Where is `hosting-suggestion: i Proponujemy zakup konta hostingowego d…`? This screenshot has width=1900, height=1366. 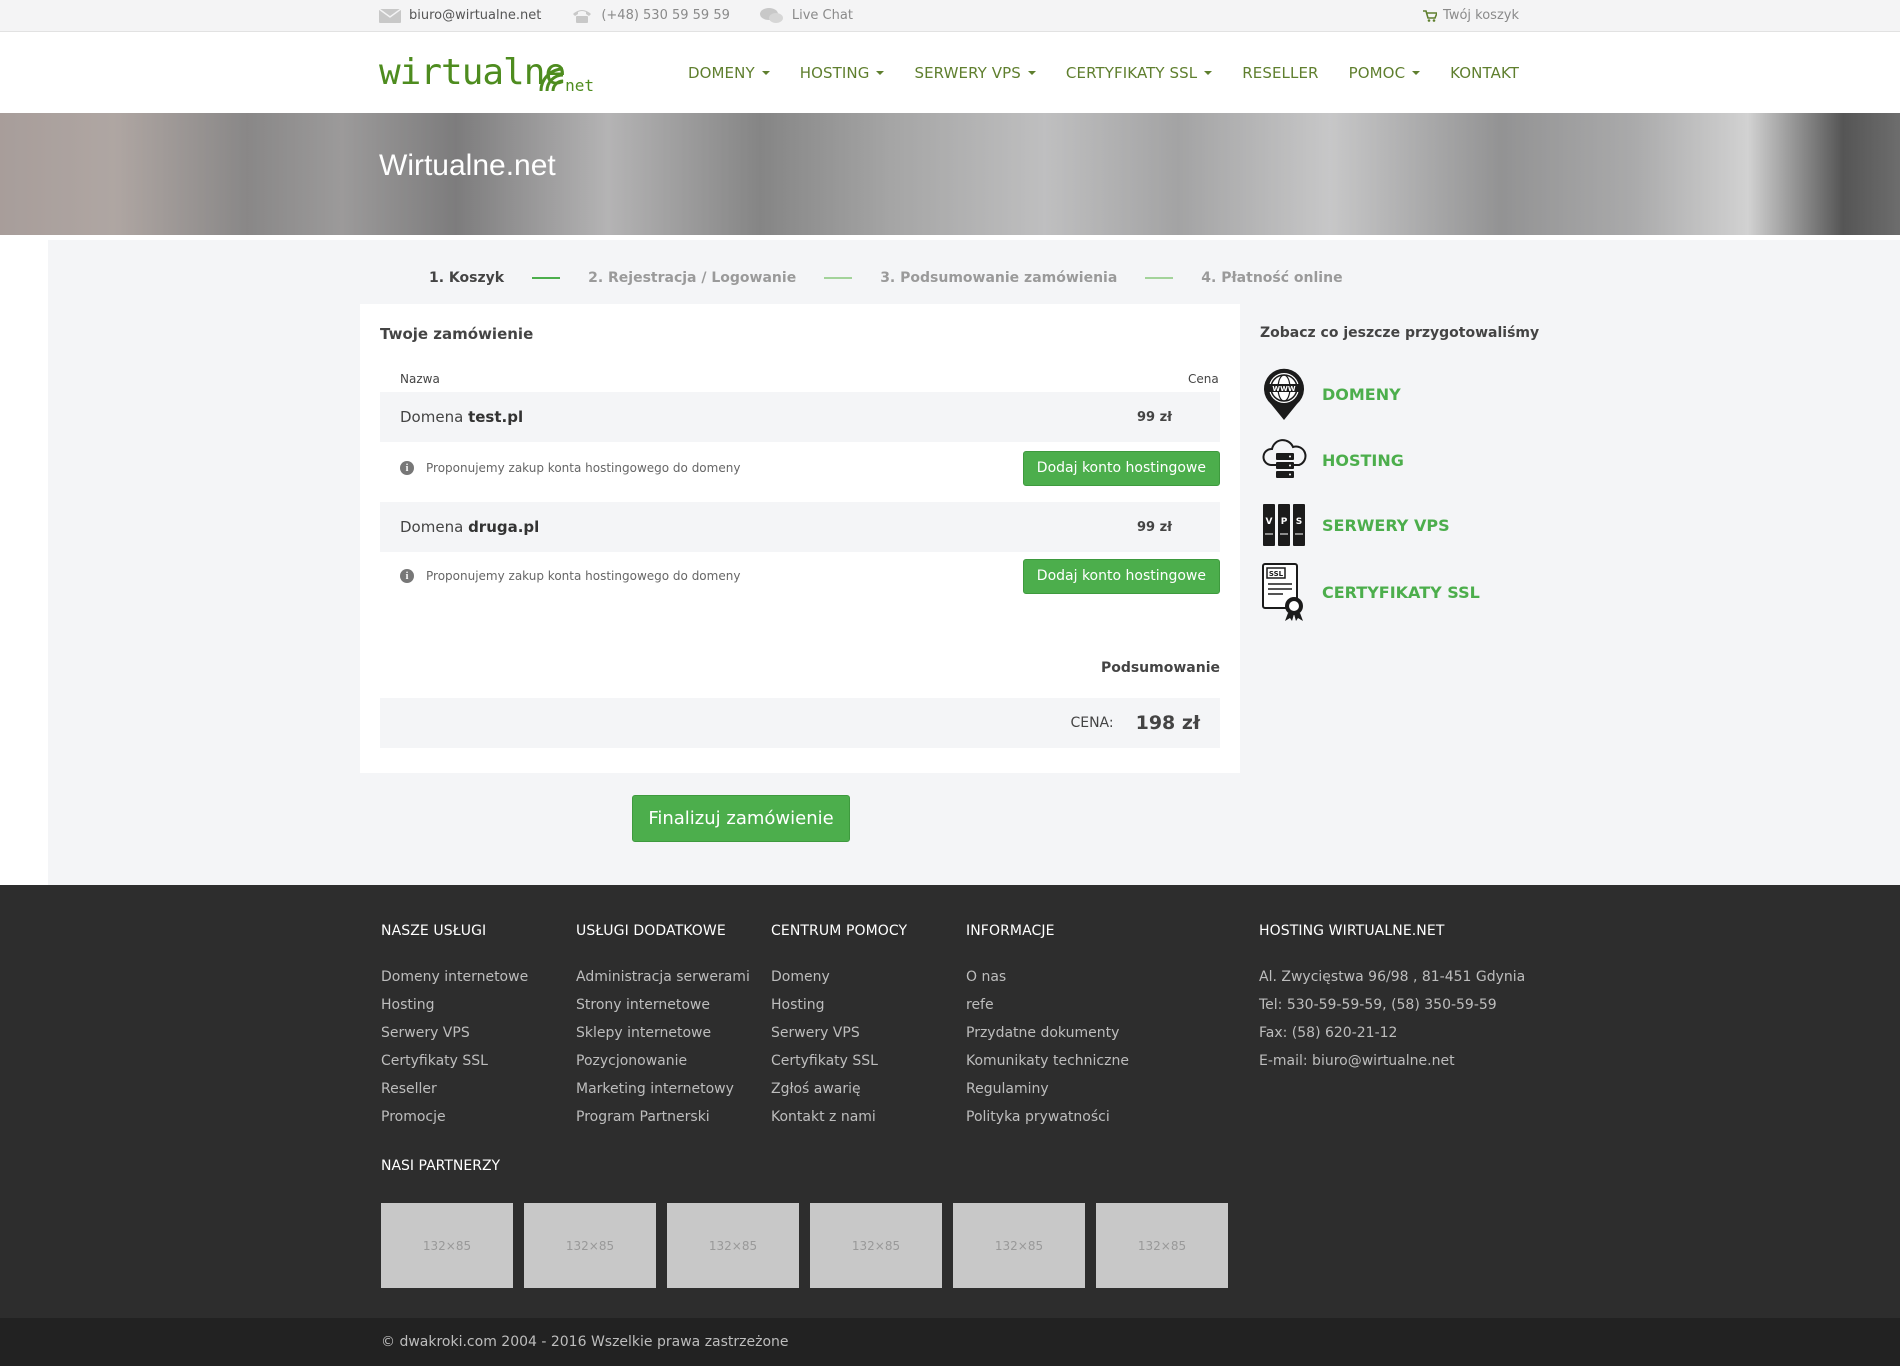
hosting-suggestion: i Proponujemy zakup konta hostingowego d… is located at coordinates (800, 576).